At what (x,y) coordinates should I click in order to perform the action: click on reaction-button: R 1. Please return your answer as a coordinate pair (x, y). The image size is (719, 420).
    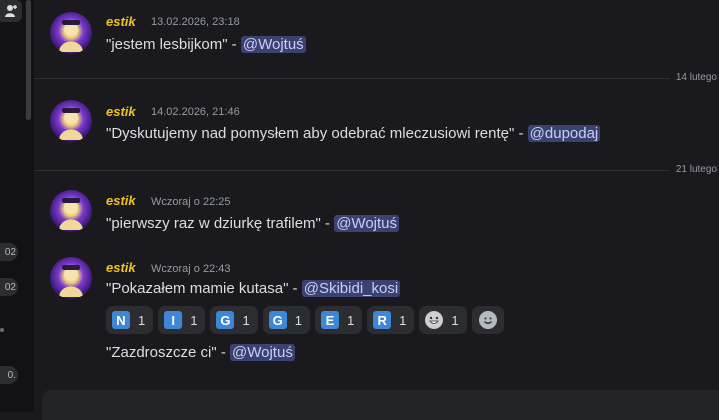
    Looking at the image, I should click on (391, 320).